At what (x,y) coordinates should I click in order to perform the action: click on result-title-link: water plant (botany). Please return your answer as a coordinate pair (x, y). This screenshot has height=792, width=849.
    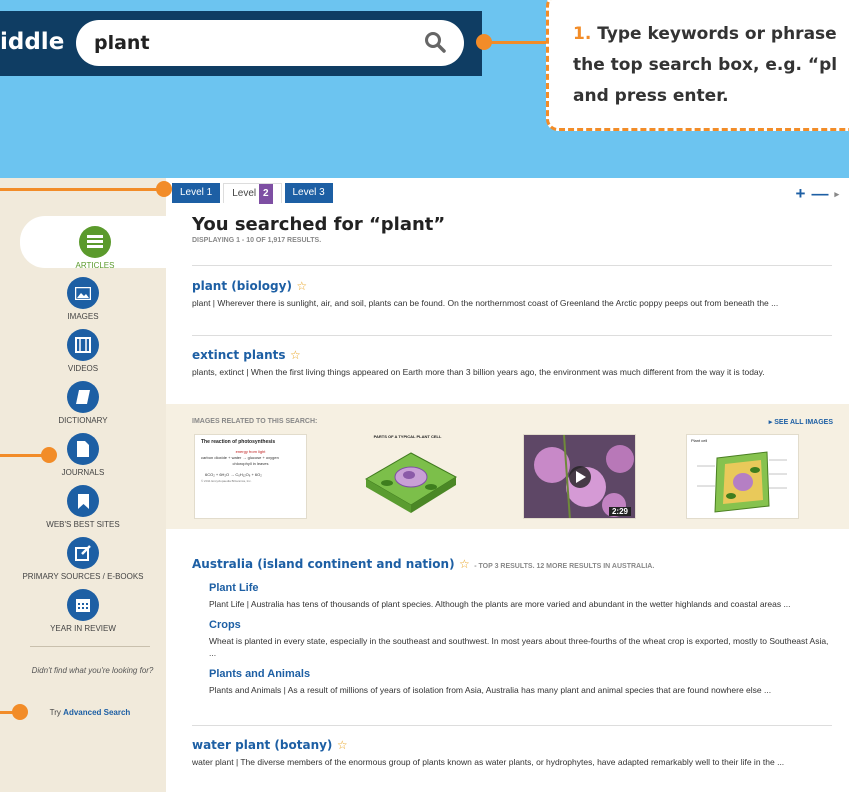
    Looking at the image, I should click on (262, 745).